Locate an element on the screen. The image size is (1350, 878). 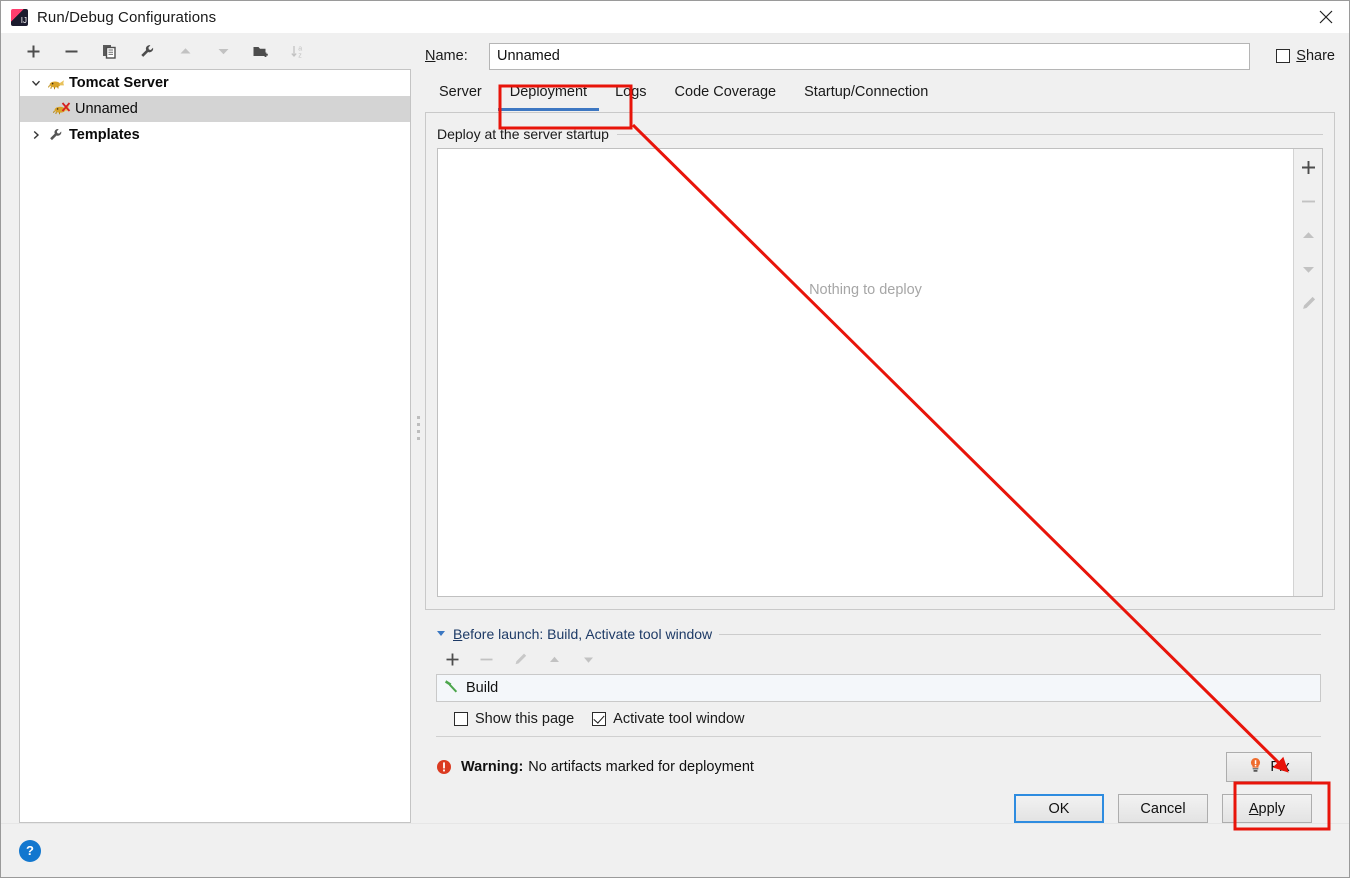
activate-tool-window-checkbox: Activate tool window is located at coordinates (668, 719).